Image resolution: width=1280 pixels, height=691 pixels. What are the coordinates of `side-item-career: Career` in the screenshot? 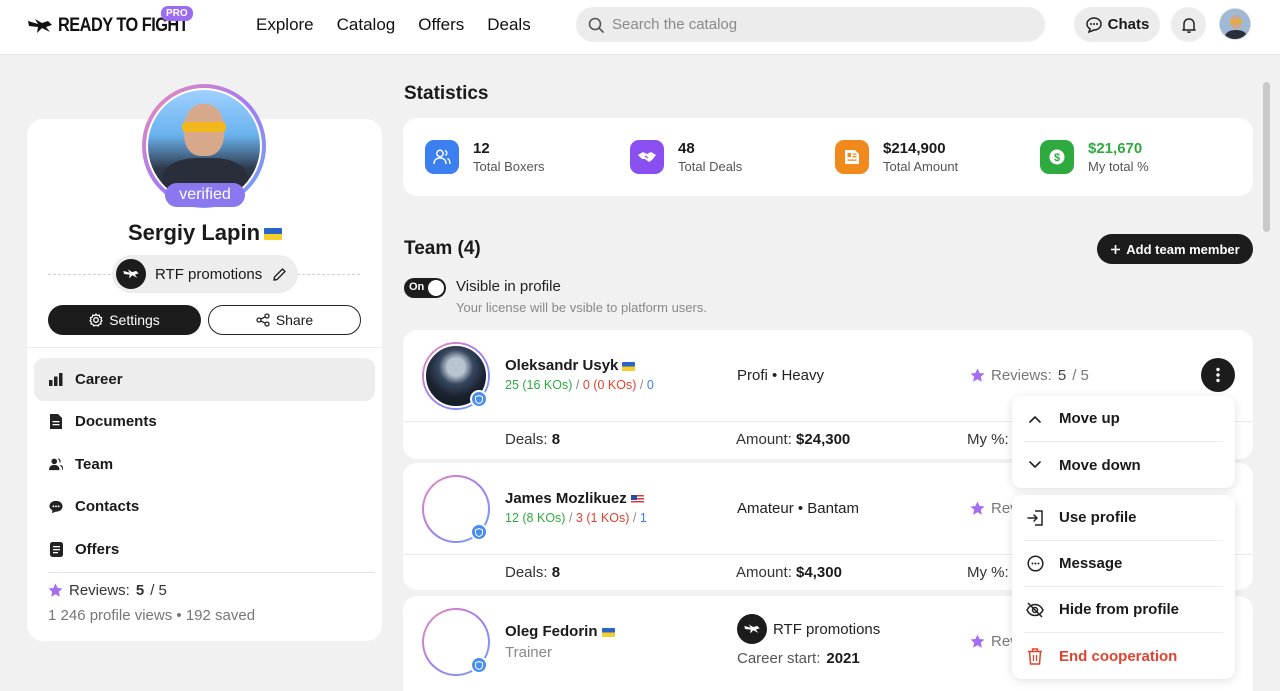 It's located at (204, 379).